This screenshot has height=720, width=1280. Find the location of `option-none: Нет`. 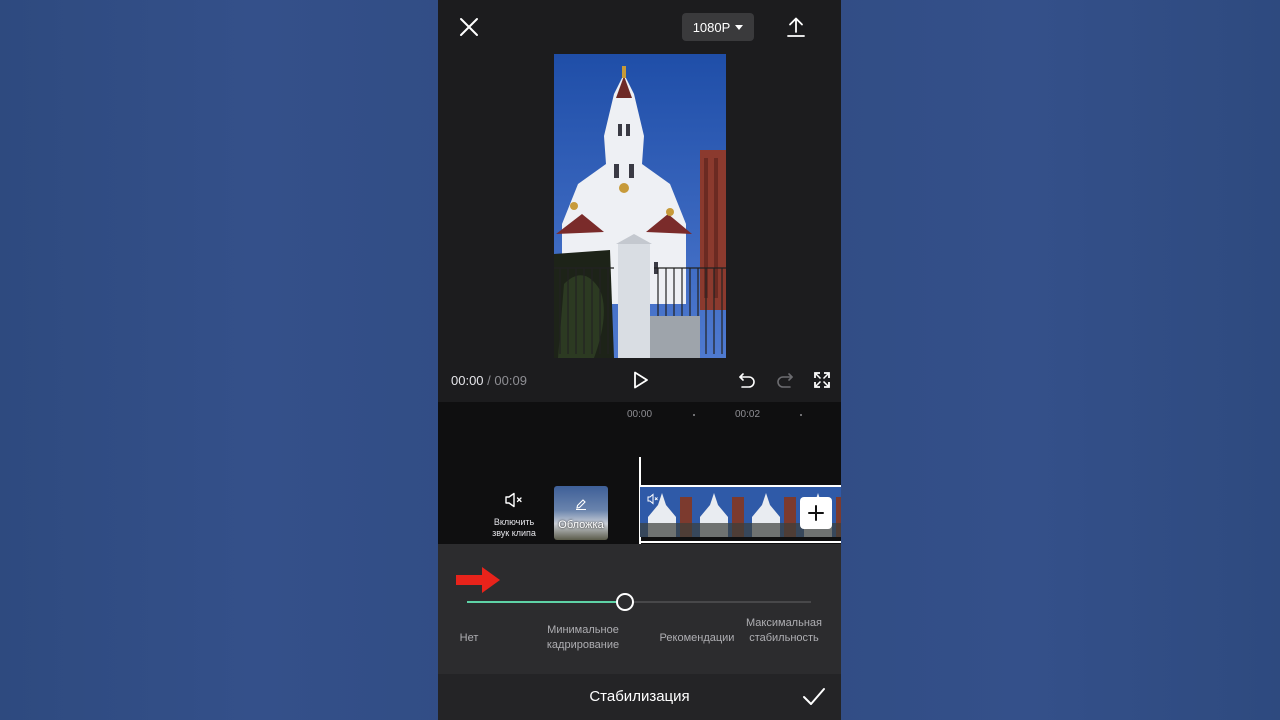

option-none: Нет is located at coordinates (469, 638).